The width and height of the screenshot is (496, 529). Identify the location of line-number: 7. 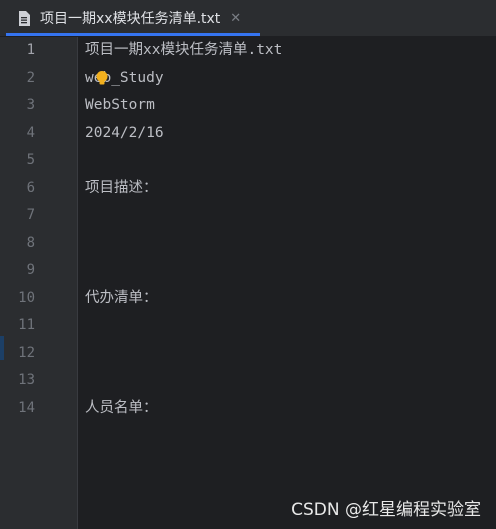
(30, 215).